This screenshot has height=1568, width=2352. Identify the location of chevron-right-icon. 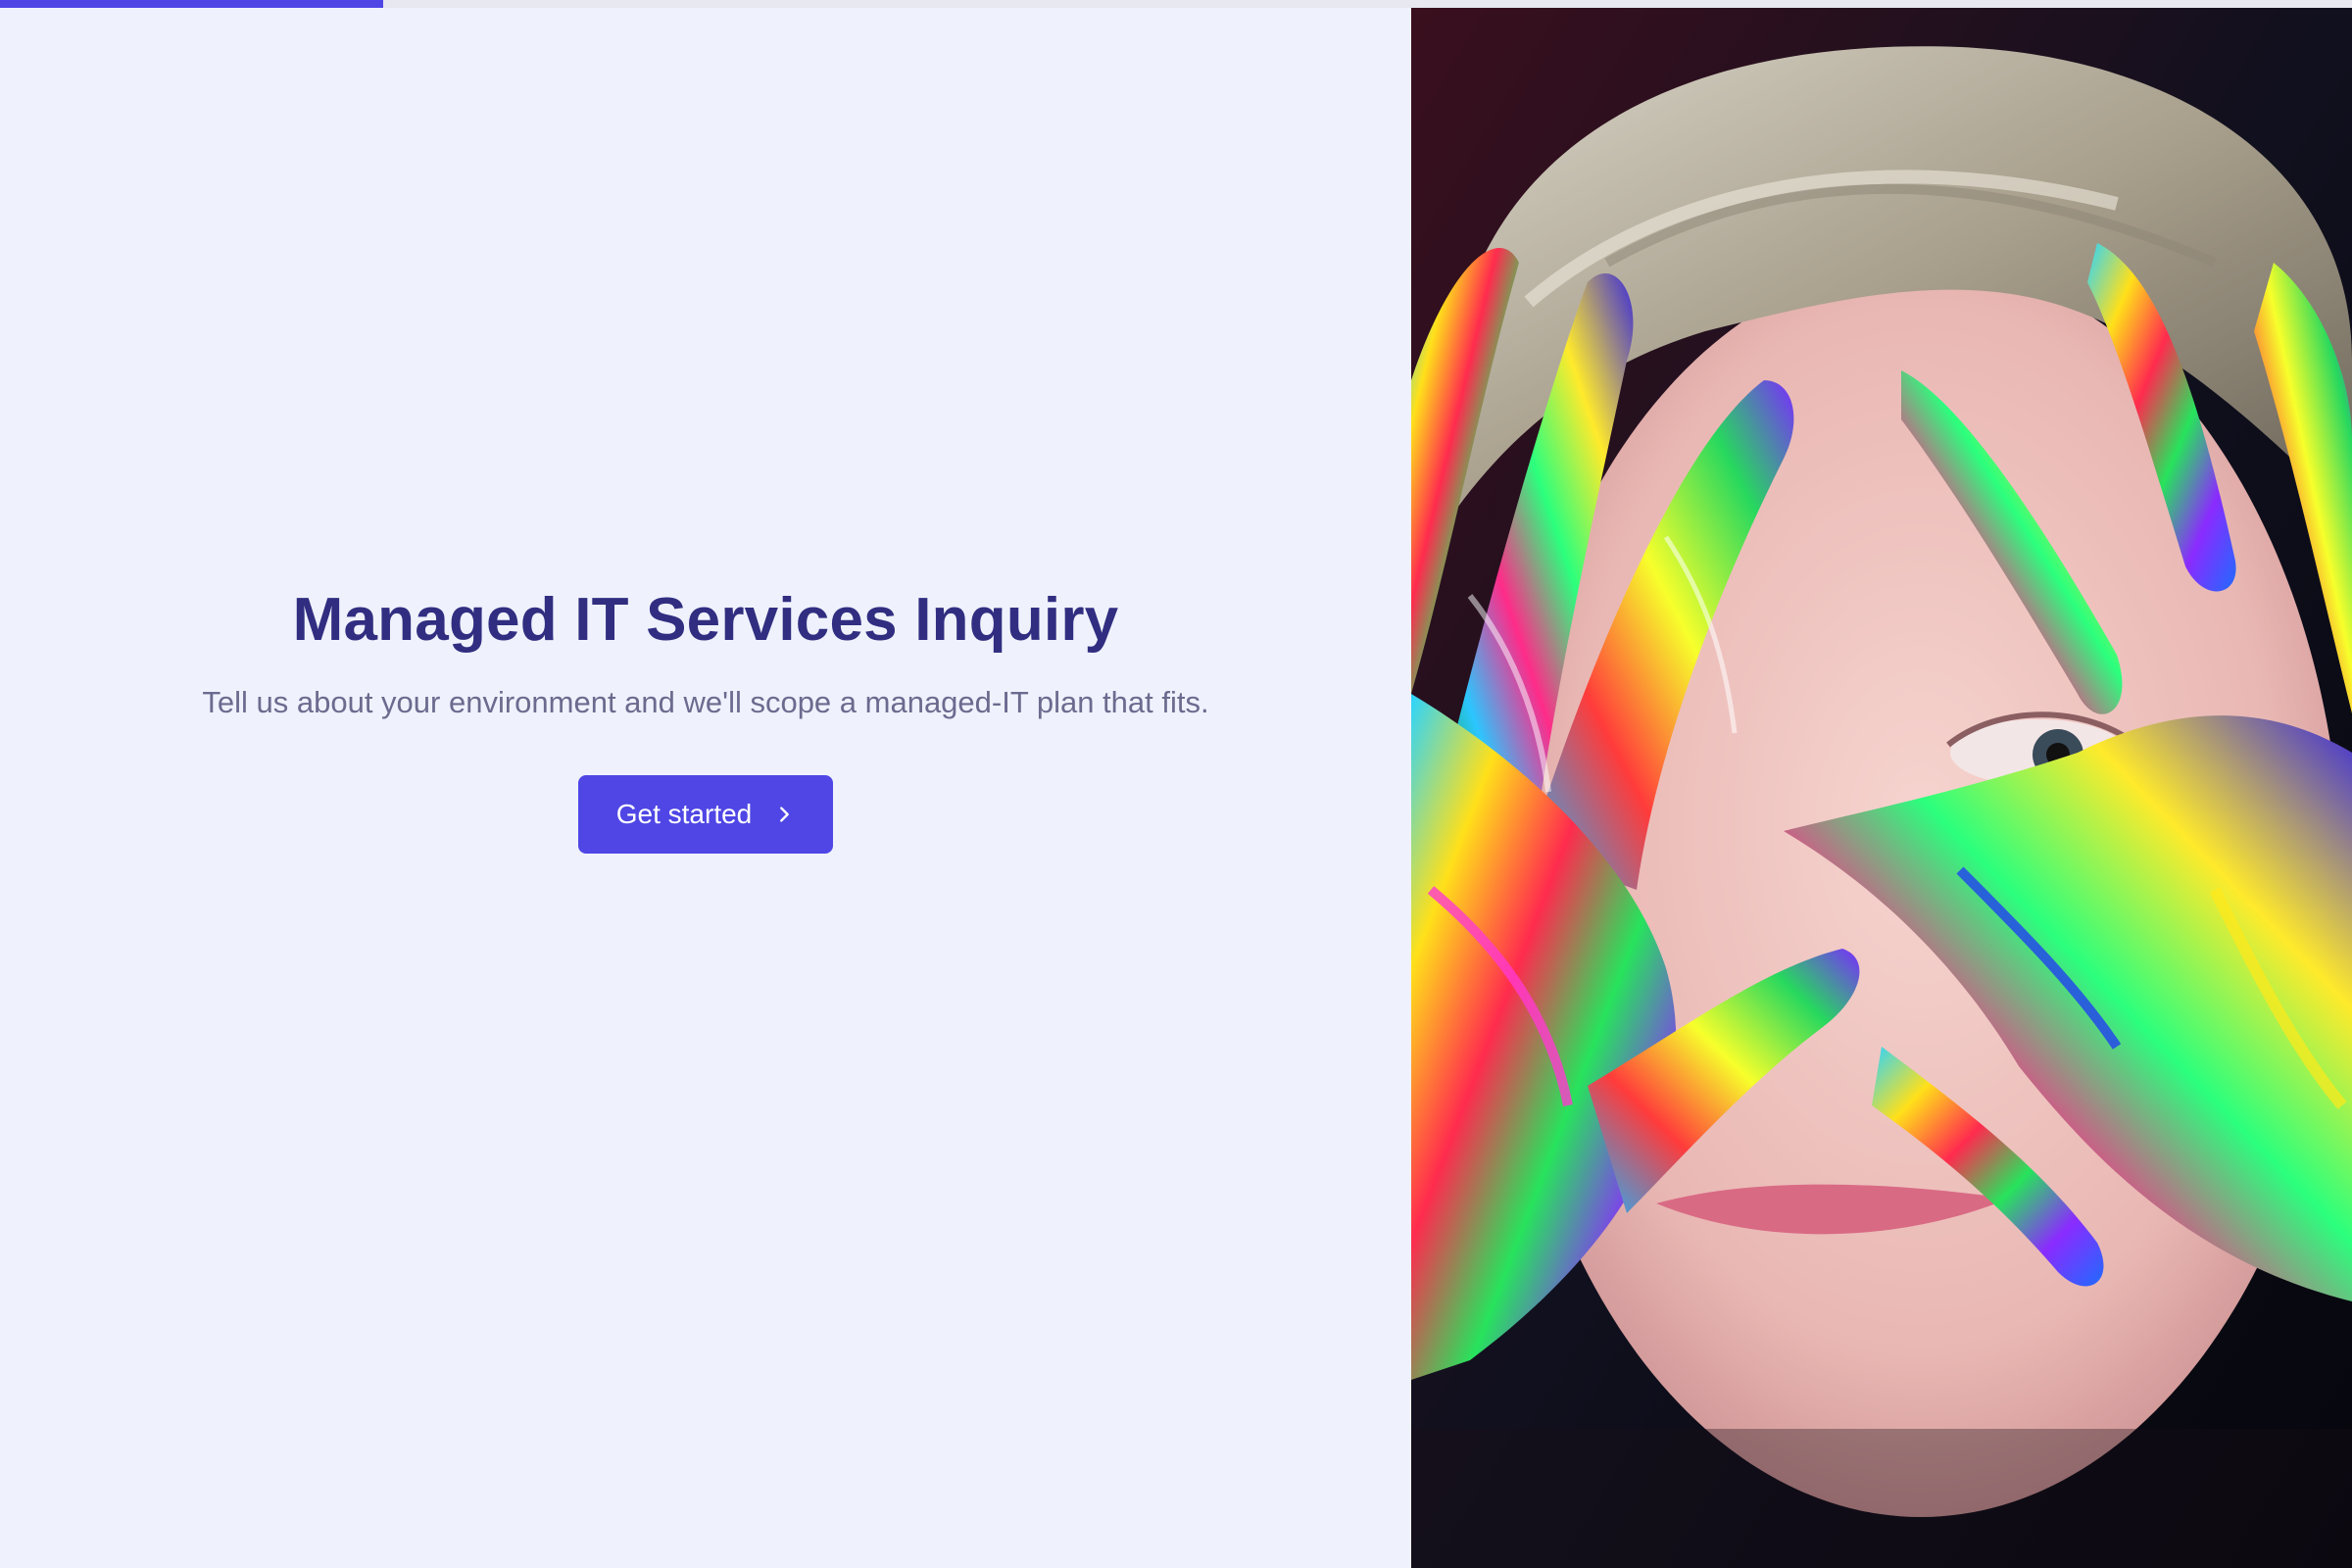
(784, 814).